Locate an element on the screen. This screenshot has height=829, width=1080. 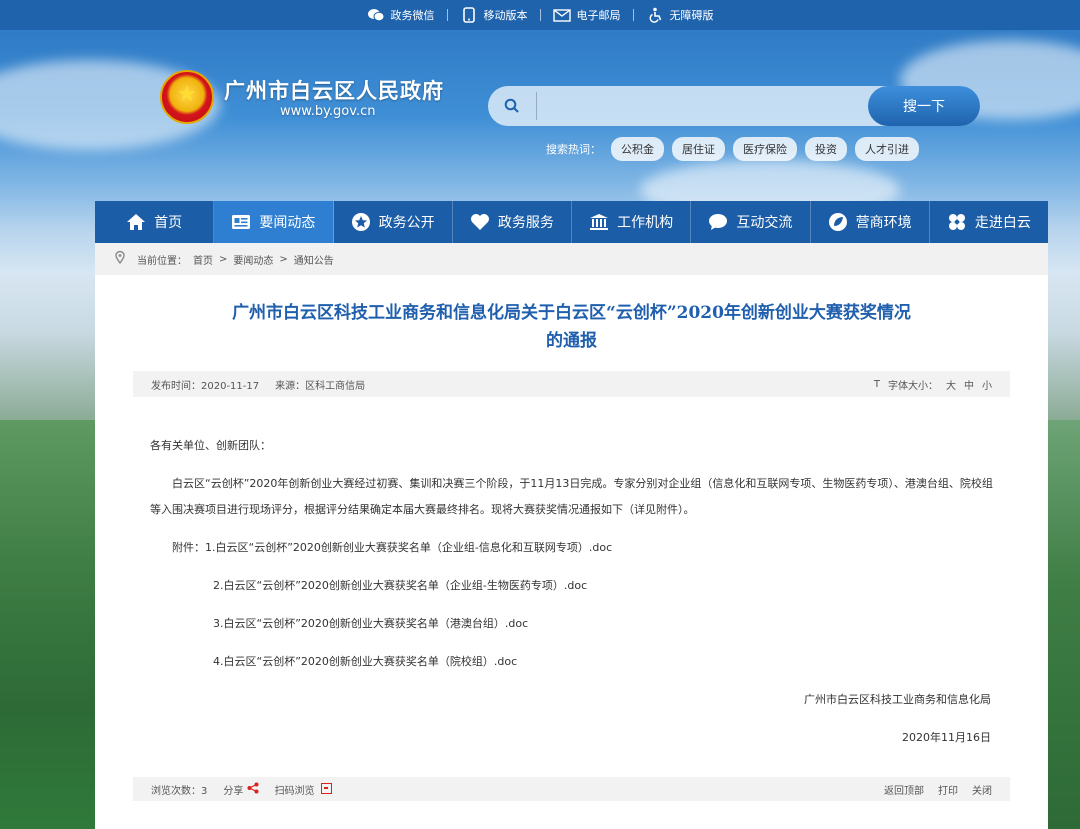
mobile-icon is located at coordinates (469, 15).